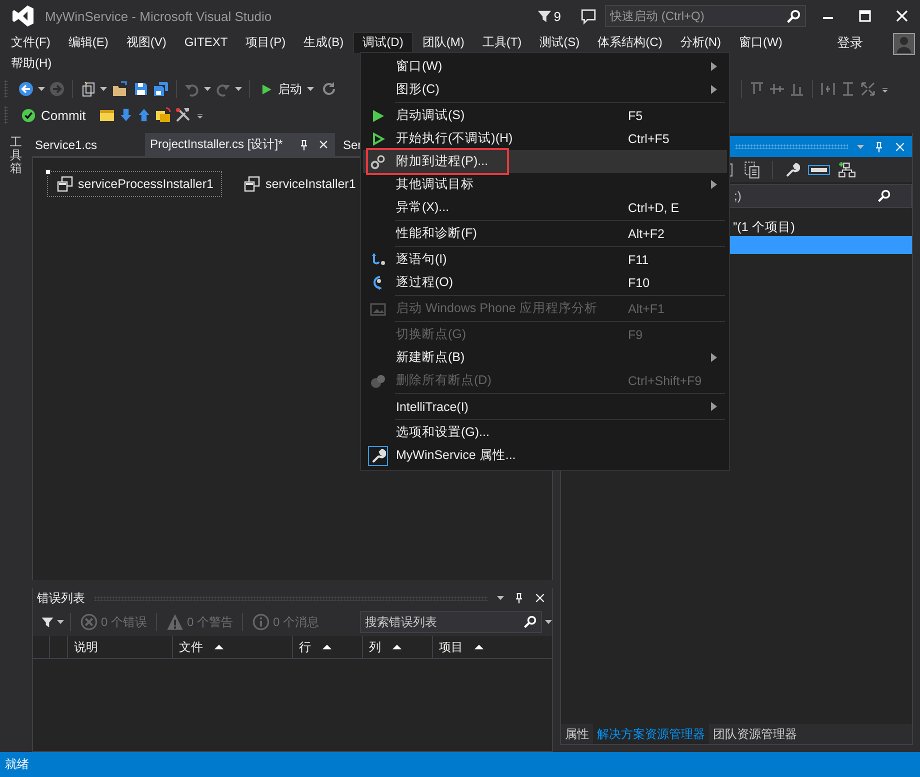  Describe the element at coordinates (639, 283) in the screenshot. I see `shortcut-text: F10` at that location.